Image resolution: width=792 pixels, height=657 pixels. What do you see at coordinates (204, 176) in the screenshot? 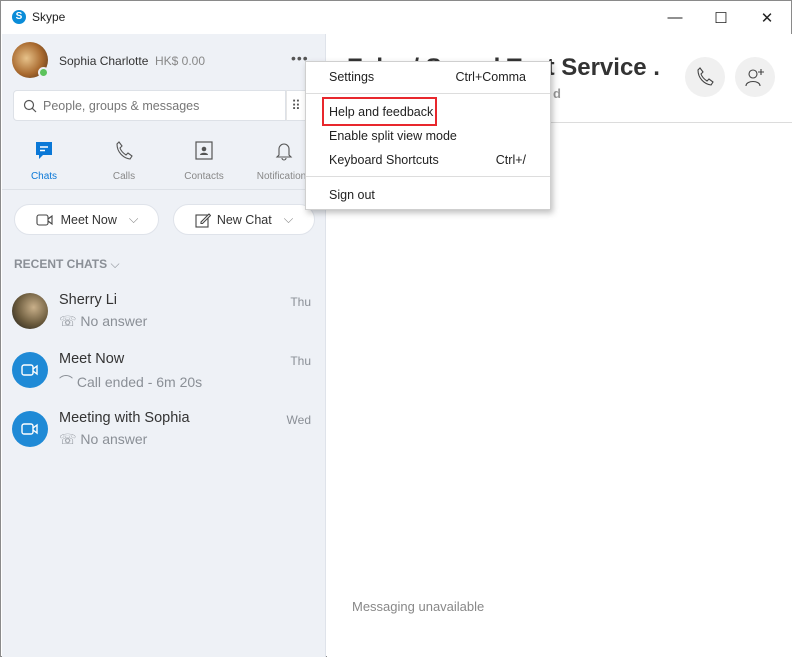
I see `tab-label: Contacts` at bounding box center [204, 176].